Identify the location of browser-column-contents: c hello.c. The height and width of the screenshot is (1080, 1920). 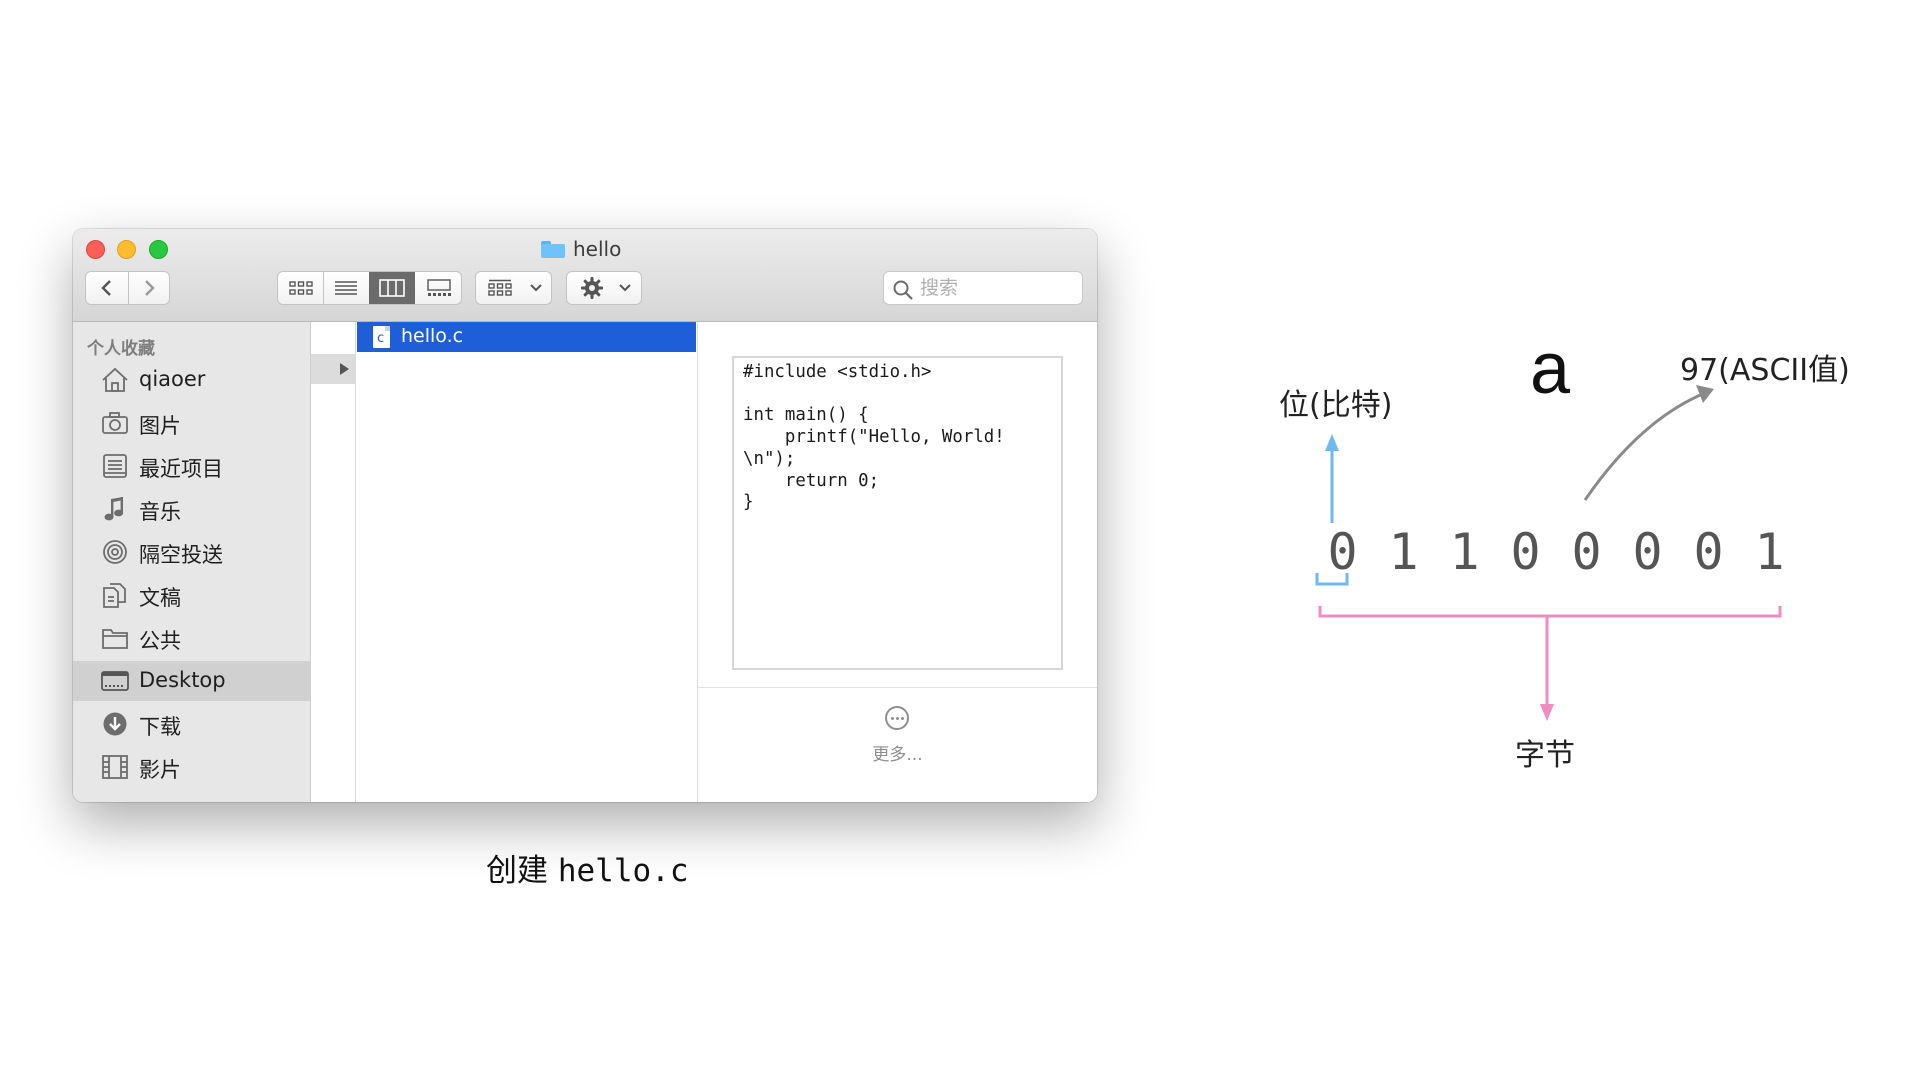
(527, 562).